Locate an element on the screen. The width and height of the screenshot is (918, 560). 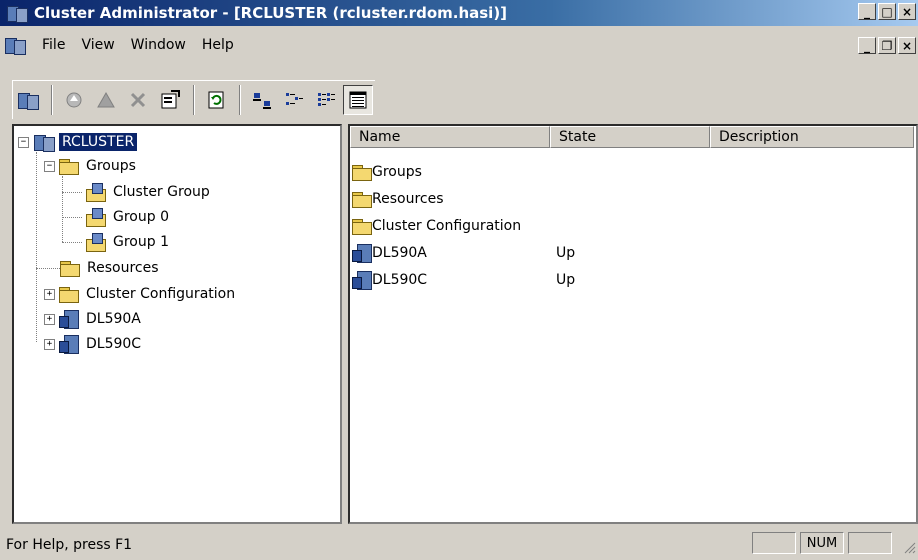
tree-label-root: RCLUSTER is located at coordinates (98, 142).